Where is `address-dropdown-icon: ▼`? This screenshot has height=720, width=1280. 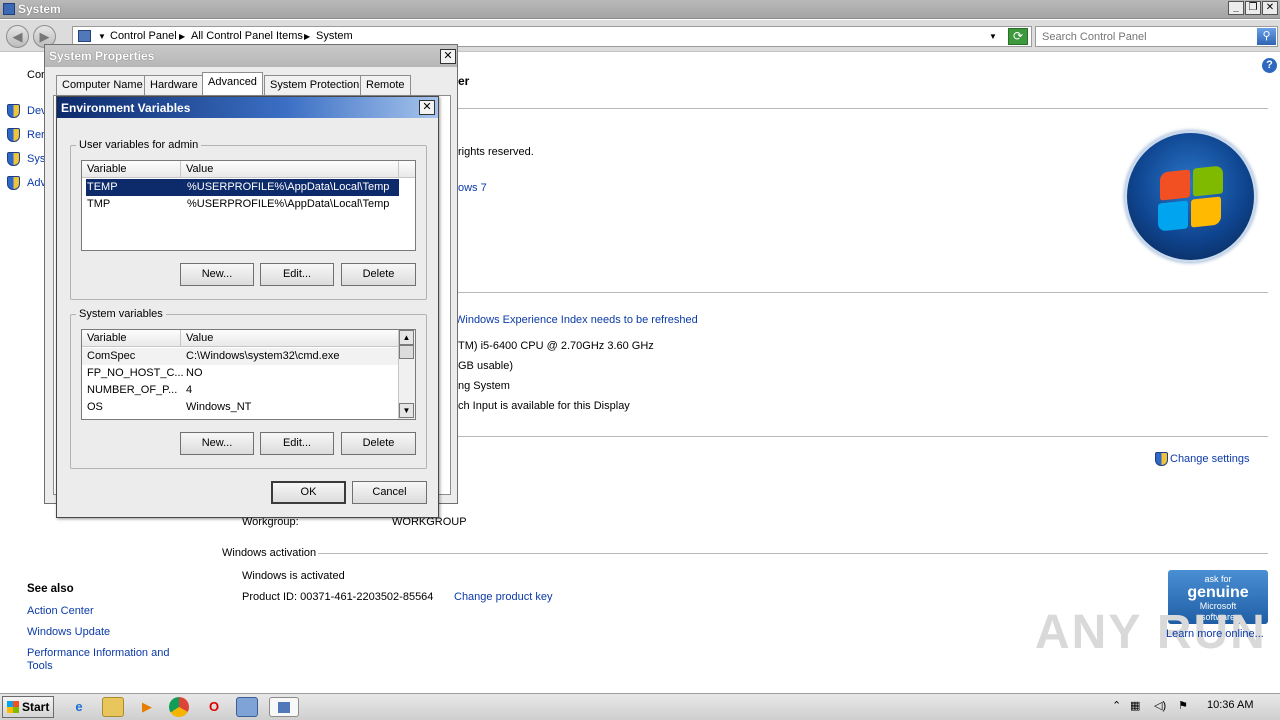
address-dropdown-icon: ▼ is located at coordinates (993, 36).